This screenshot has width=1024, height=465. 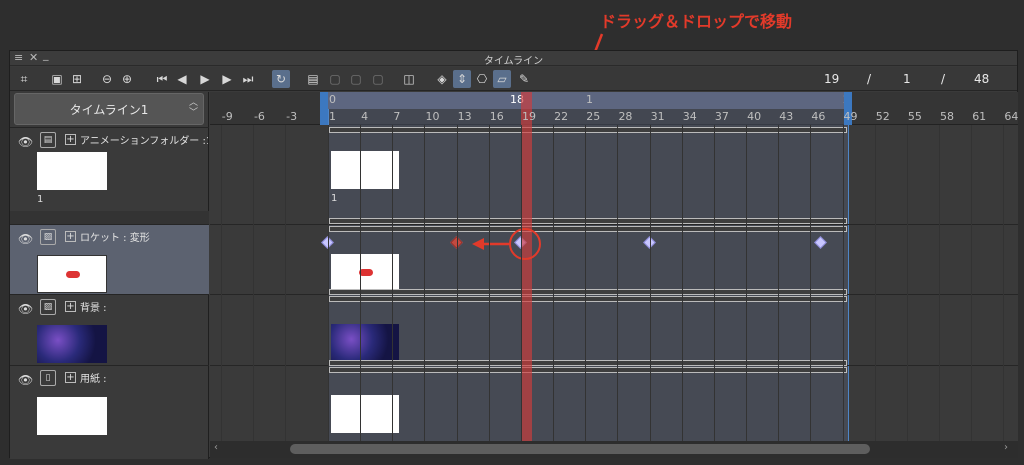 What do you see at coordinates (409, 79) in the screenshot?
I see `onion-skin-icon: ◫` at bounding box center [409, 79].